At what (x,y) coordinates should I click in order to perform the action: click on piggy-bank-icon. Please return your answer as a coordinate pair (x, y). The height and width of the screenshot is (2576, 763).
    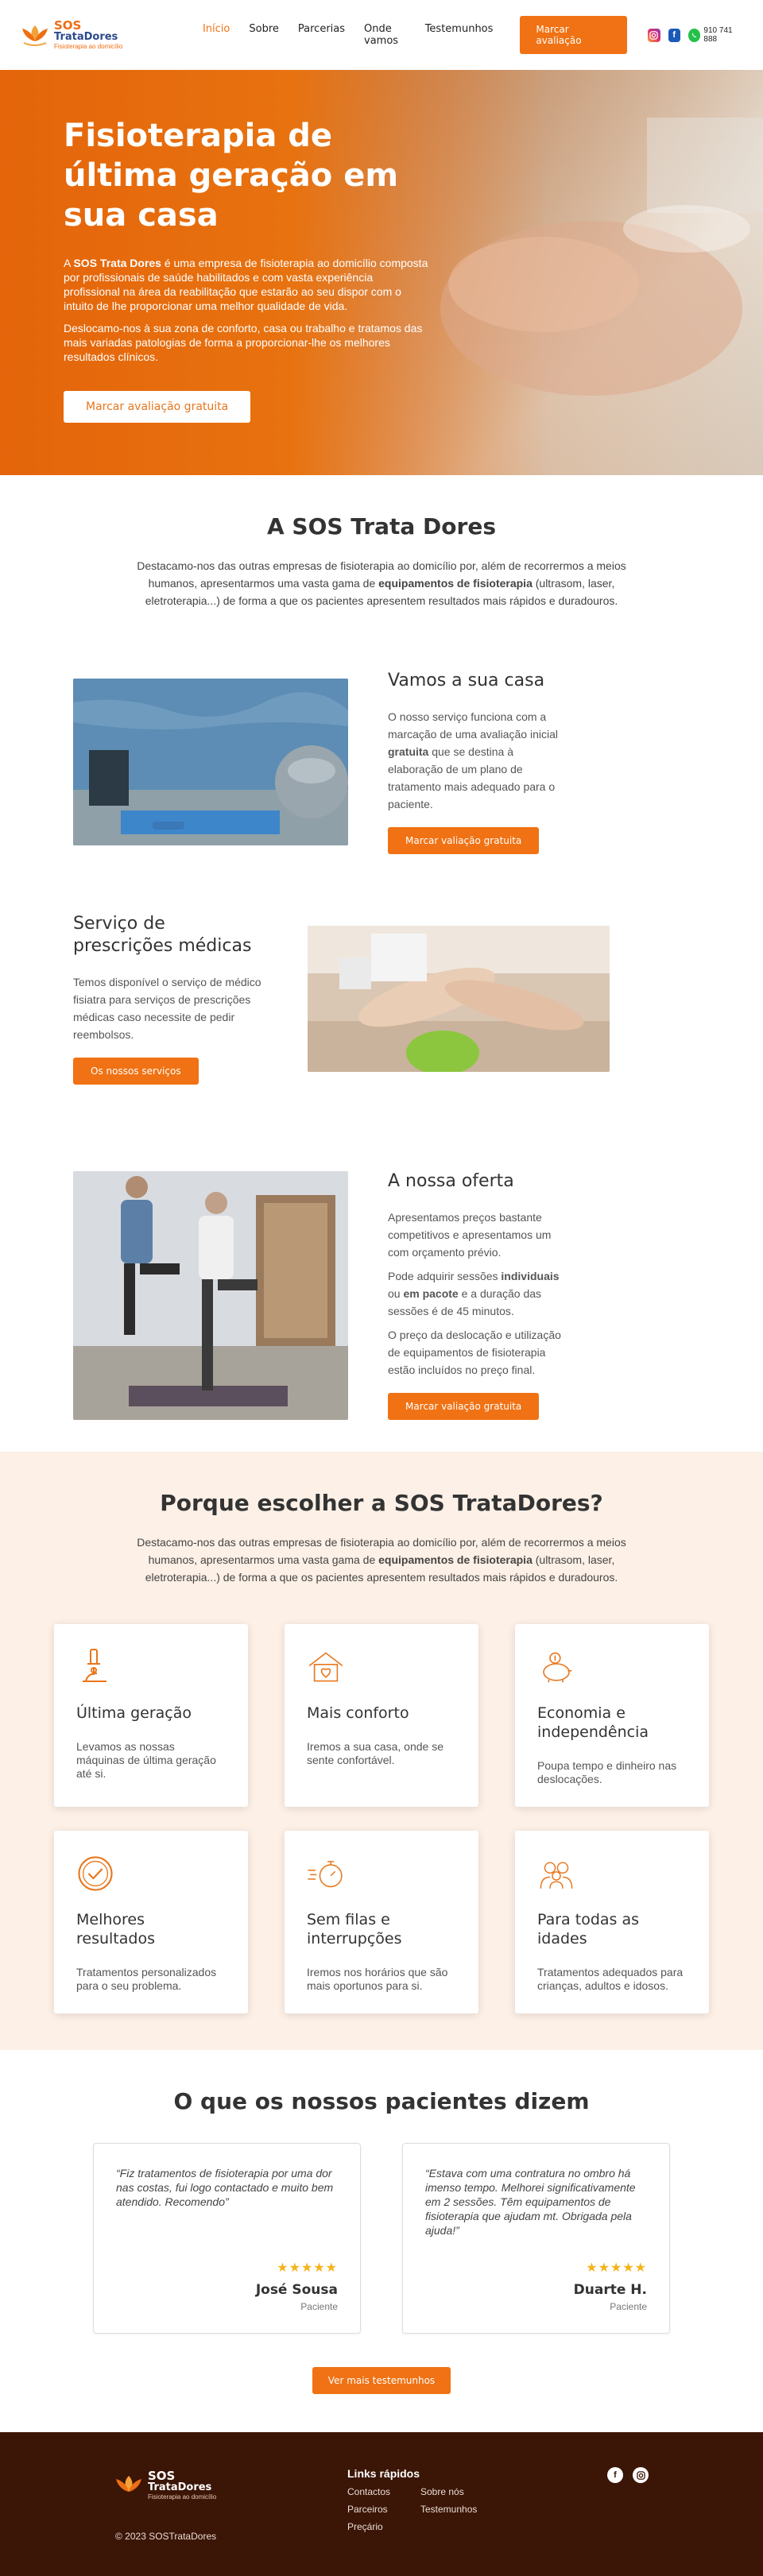
    Looking at the image, I should click on (556, 1667).